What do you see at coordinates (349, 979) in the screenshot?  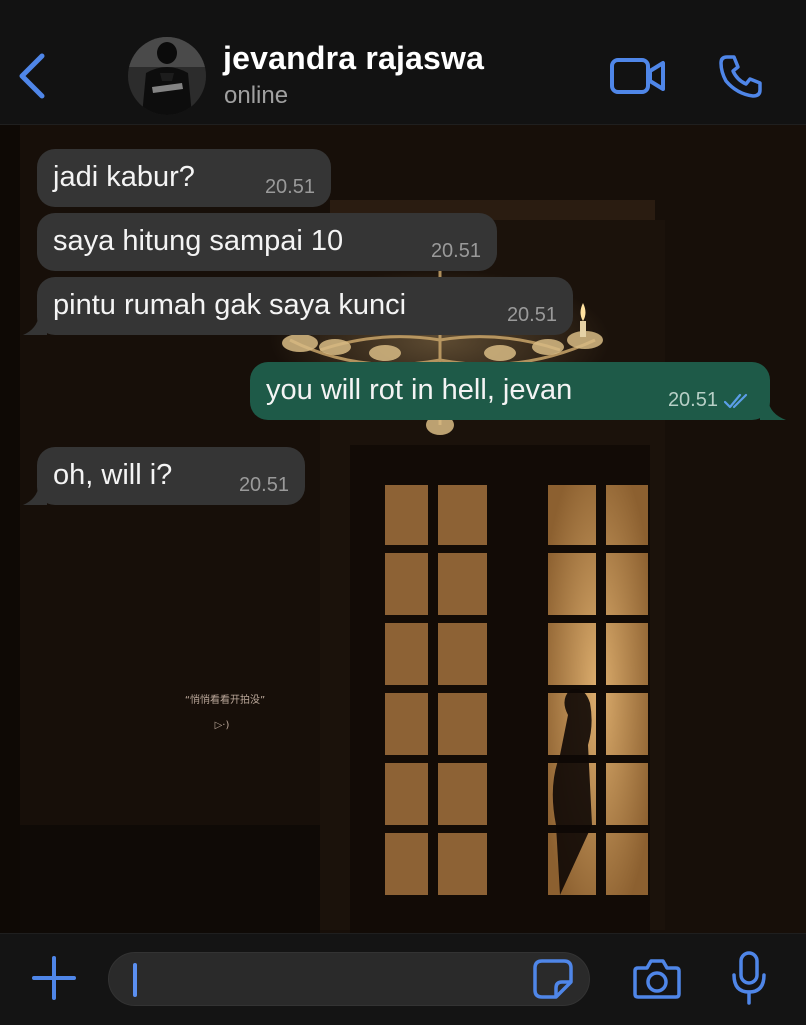 I see `message-input` at bounding box center [349, 979].